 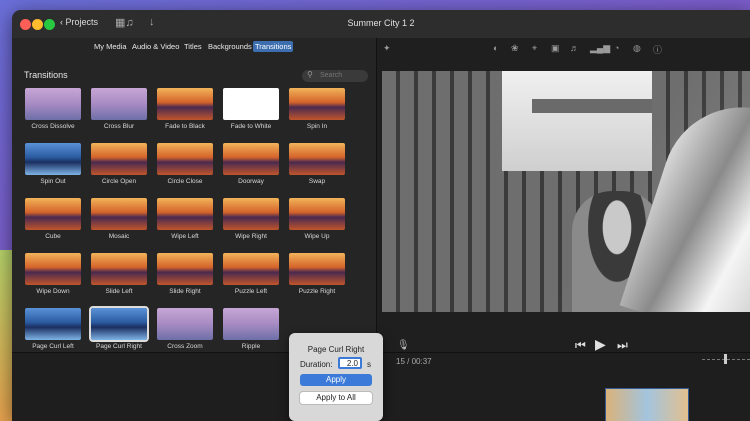 What do you see at coordinates (53, 181) in the screenshot?
I see `transition-label: Spin Out` at bounding box center [53, 181].